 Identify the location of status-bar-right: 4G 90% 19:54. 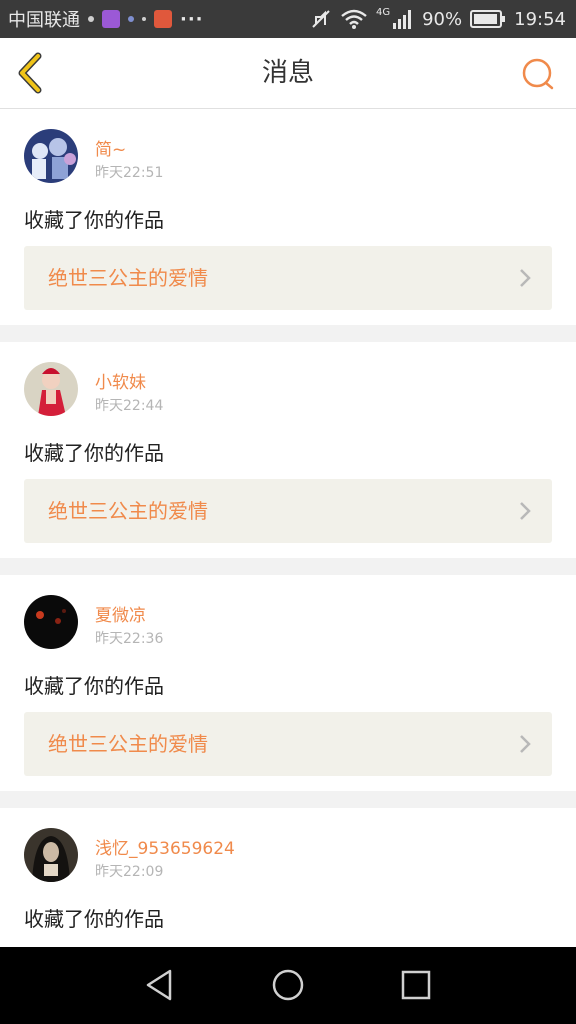
(438, 19).